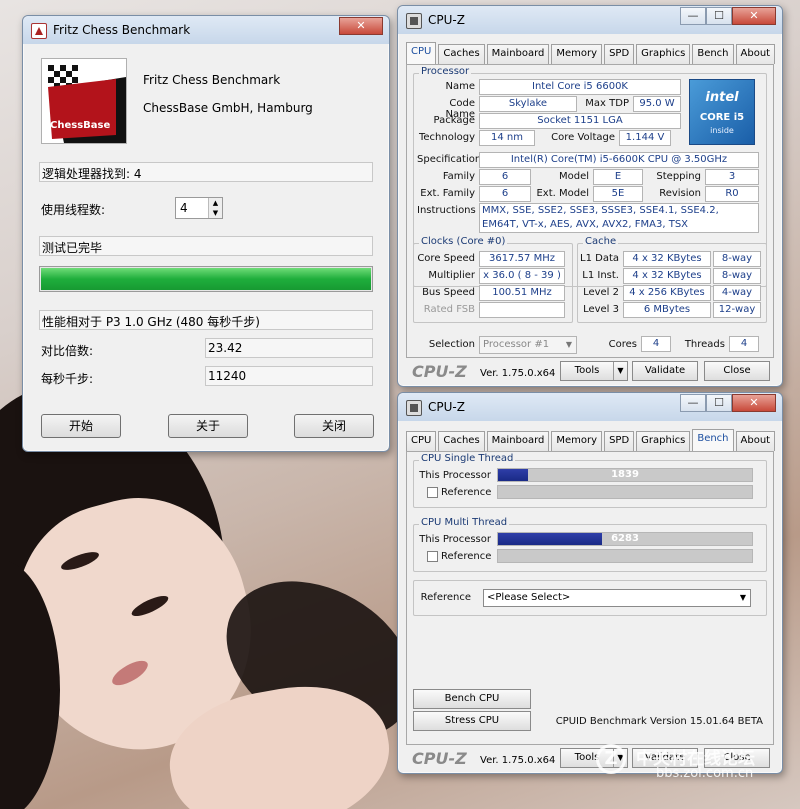 This screenshot has width=800, height=809. Describe the element at coordinates (562, 193) in the screenshot. I see `extmodel-label: Ext. Model` at that location.